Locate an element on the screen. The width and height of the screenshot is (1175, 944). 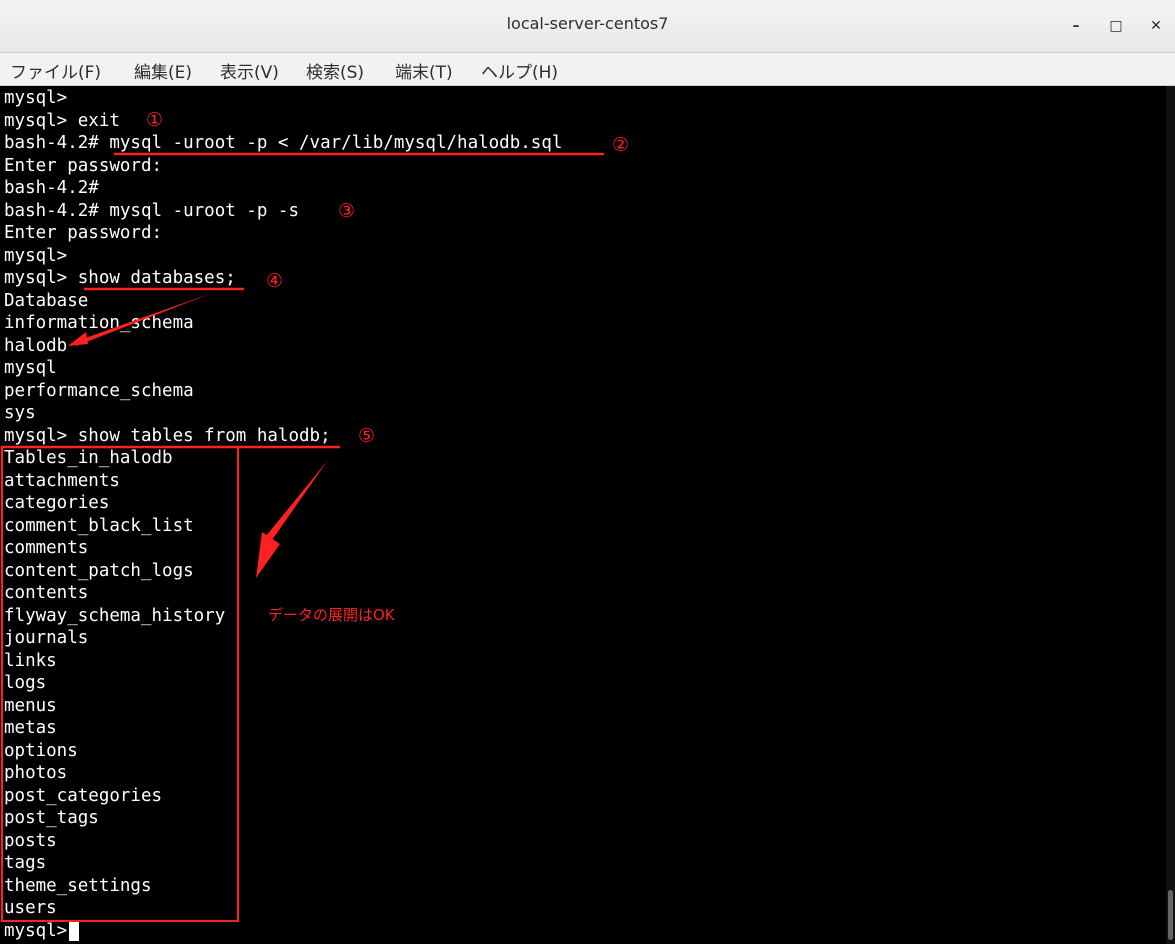
window-title: local-server-centos7 is located at coordinates (587, 23).